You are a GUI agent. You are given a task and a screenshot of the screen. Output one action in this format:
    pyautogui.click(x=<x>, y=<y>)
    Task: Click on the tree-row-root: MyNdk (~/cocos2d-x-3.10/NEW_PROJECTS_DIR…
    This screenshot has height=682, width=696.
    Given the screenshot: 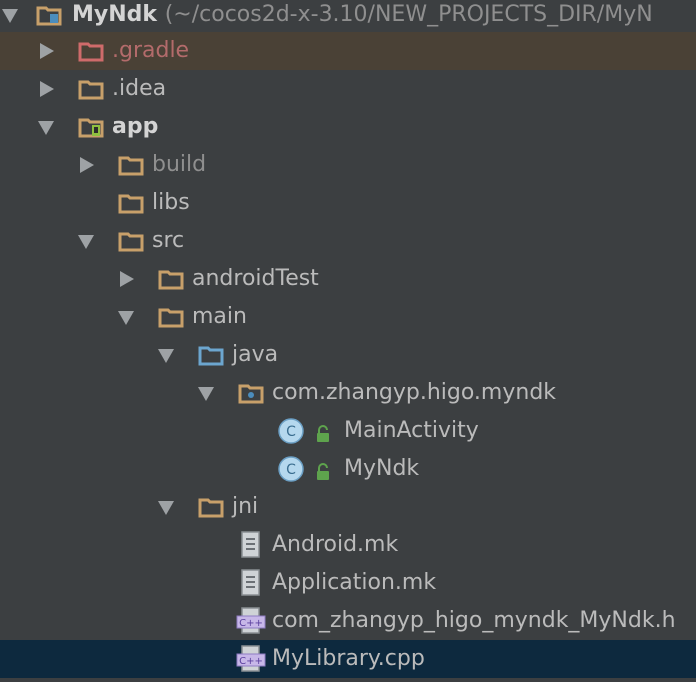 What is the action you would take?
    pyautogui.click(x=348, y=17)
    